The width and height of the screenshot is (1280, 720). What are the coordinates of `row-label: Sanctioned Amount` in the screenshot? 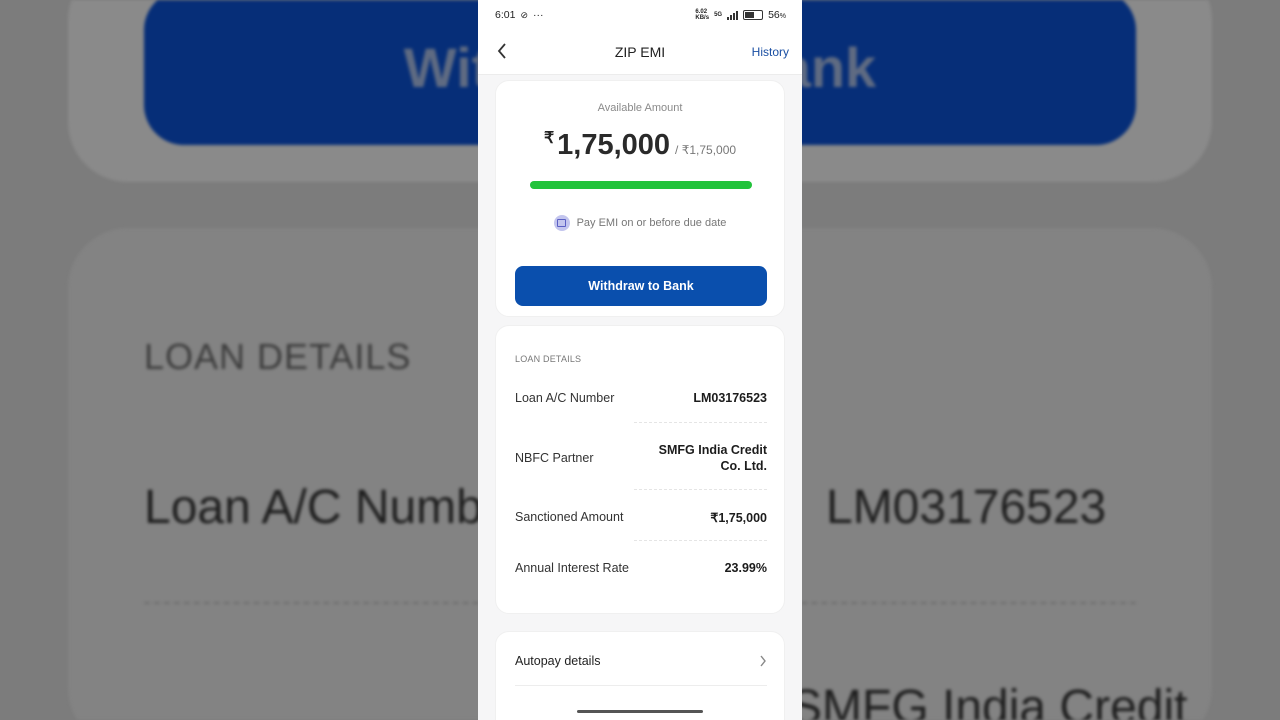 It's located at (569, 517).